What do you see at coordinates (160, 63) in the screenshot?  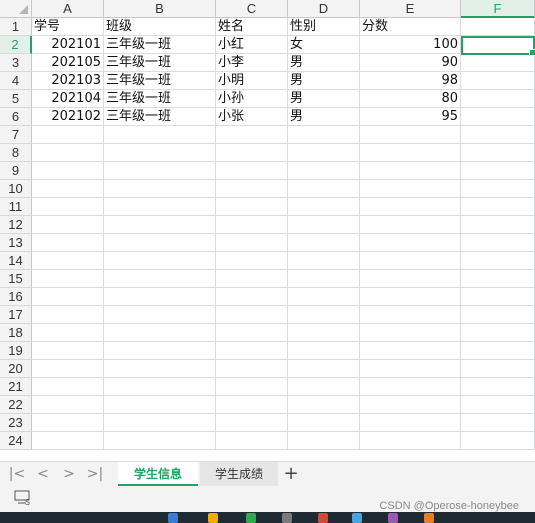 I see `cell-b3: 三年级一班` at bounding box center [160, 63].